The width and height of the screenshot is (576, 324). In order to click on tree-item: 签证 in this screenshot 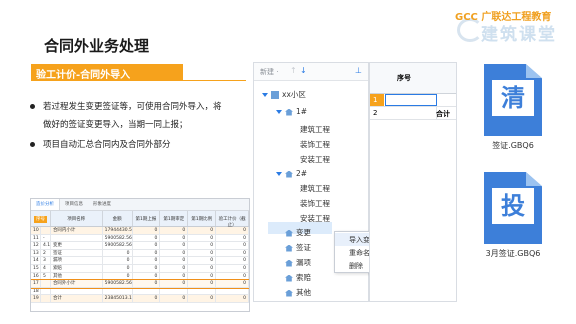, I will do `click(293, 247)`.